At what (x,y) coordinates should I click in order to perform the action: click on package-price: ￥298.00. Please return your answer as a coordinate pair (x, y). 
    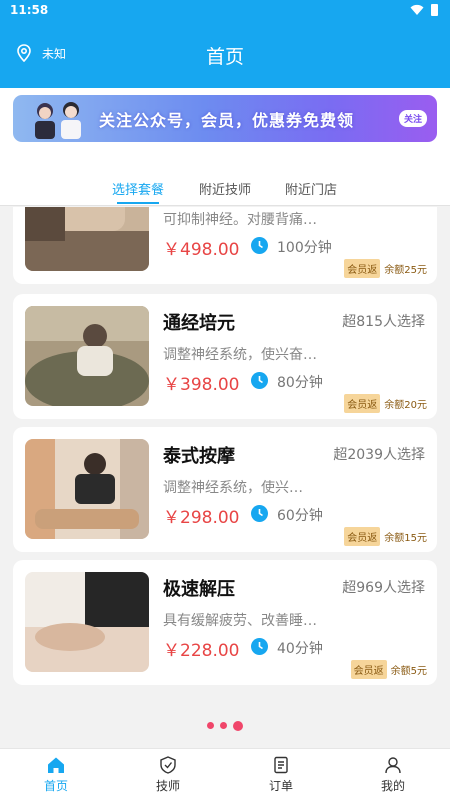
    Looking at the image, I should click on (201, 518).